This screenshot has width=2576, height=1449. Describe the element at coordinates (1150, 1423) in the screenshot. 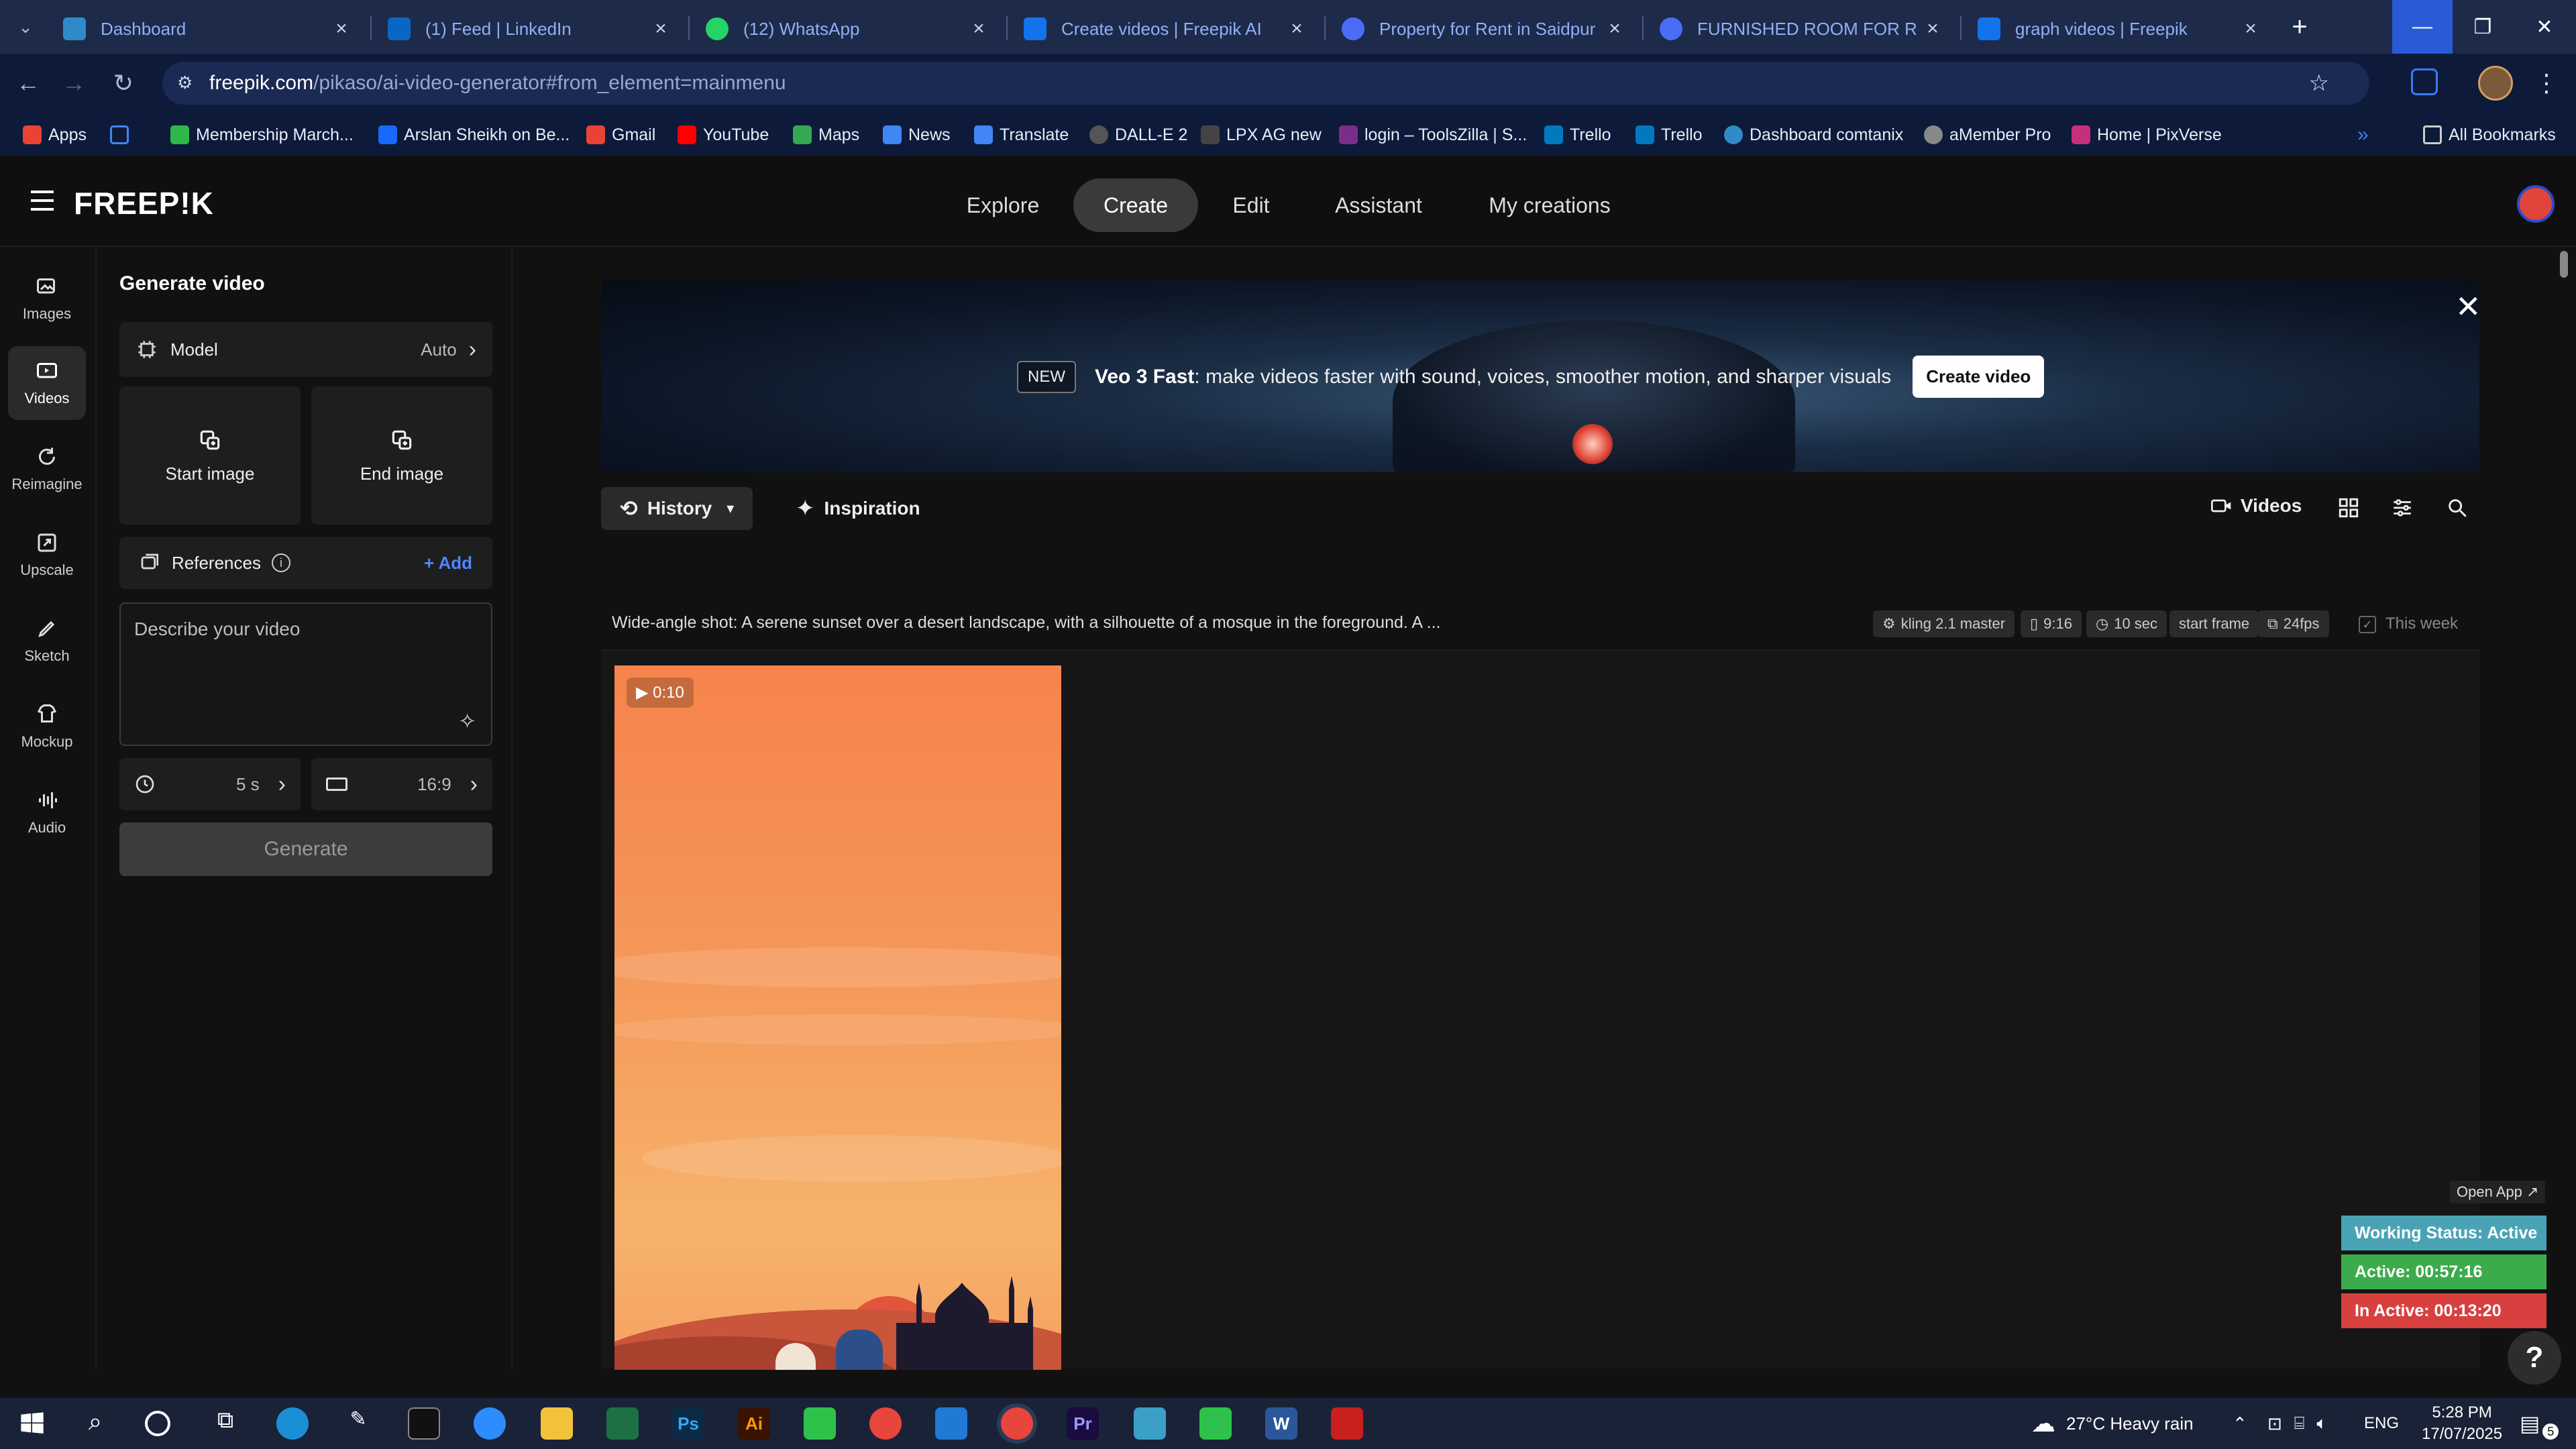

I see `app-blue-icon` at that location.